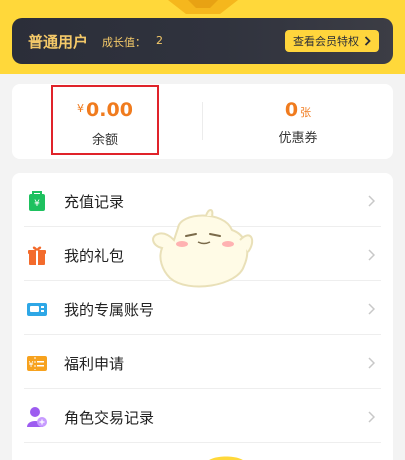 The height and width of the screenshot is (460, 405). I want to click on divider, so click(202, 121).